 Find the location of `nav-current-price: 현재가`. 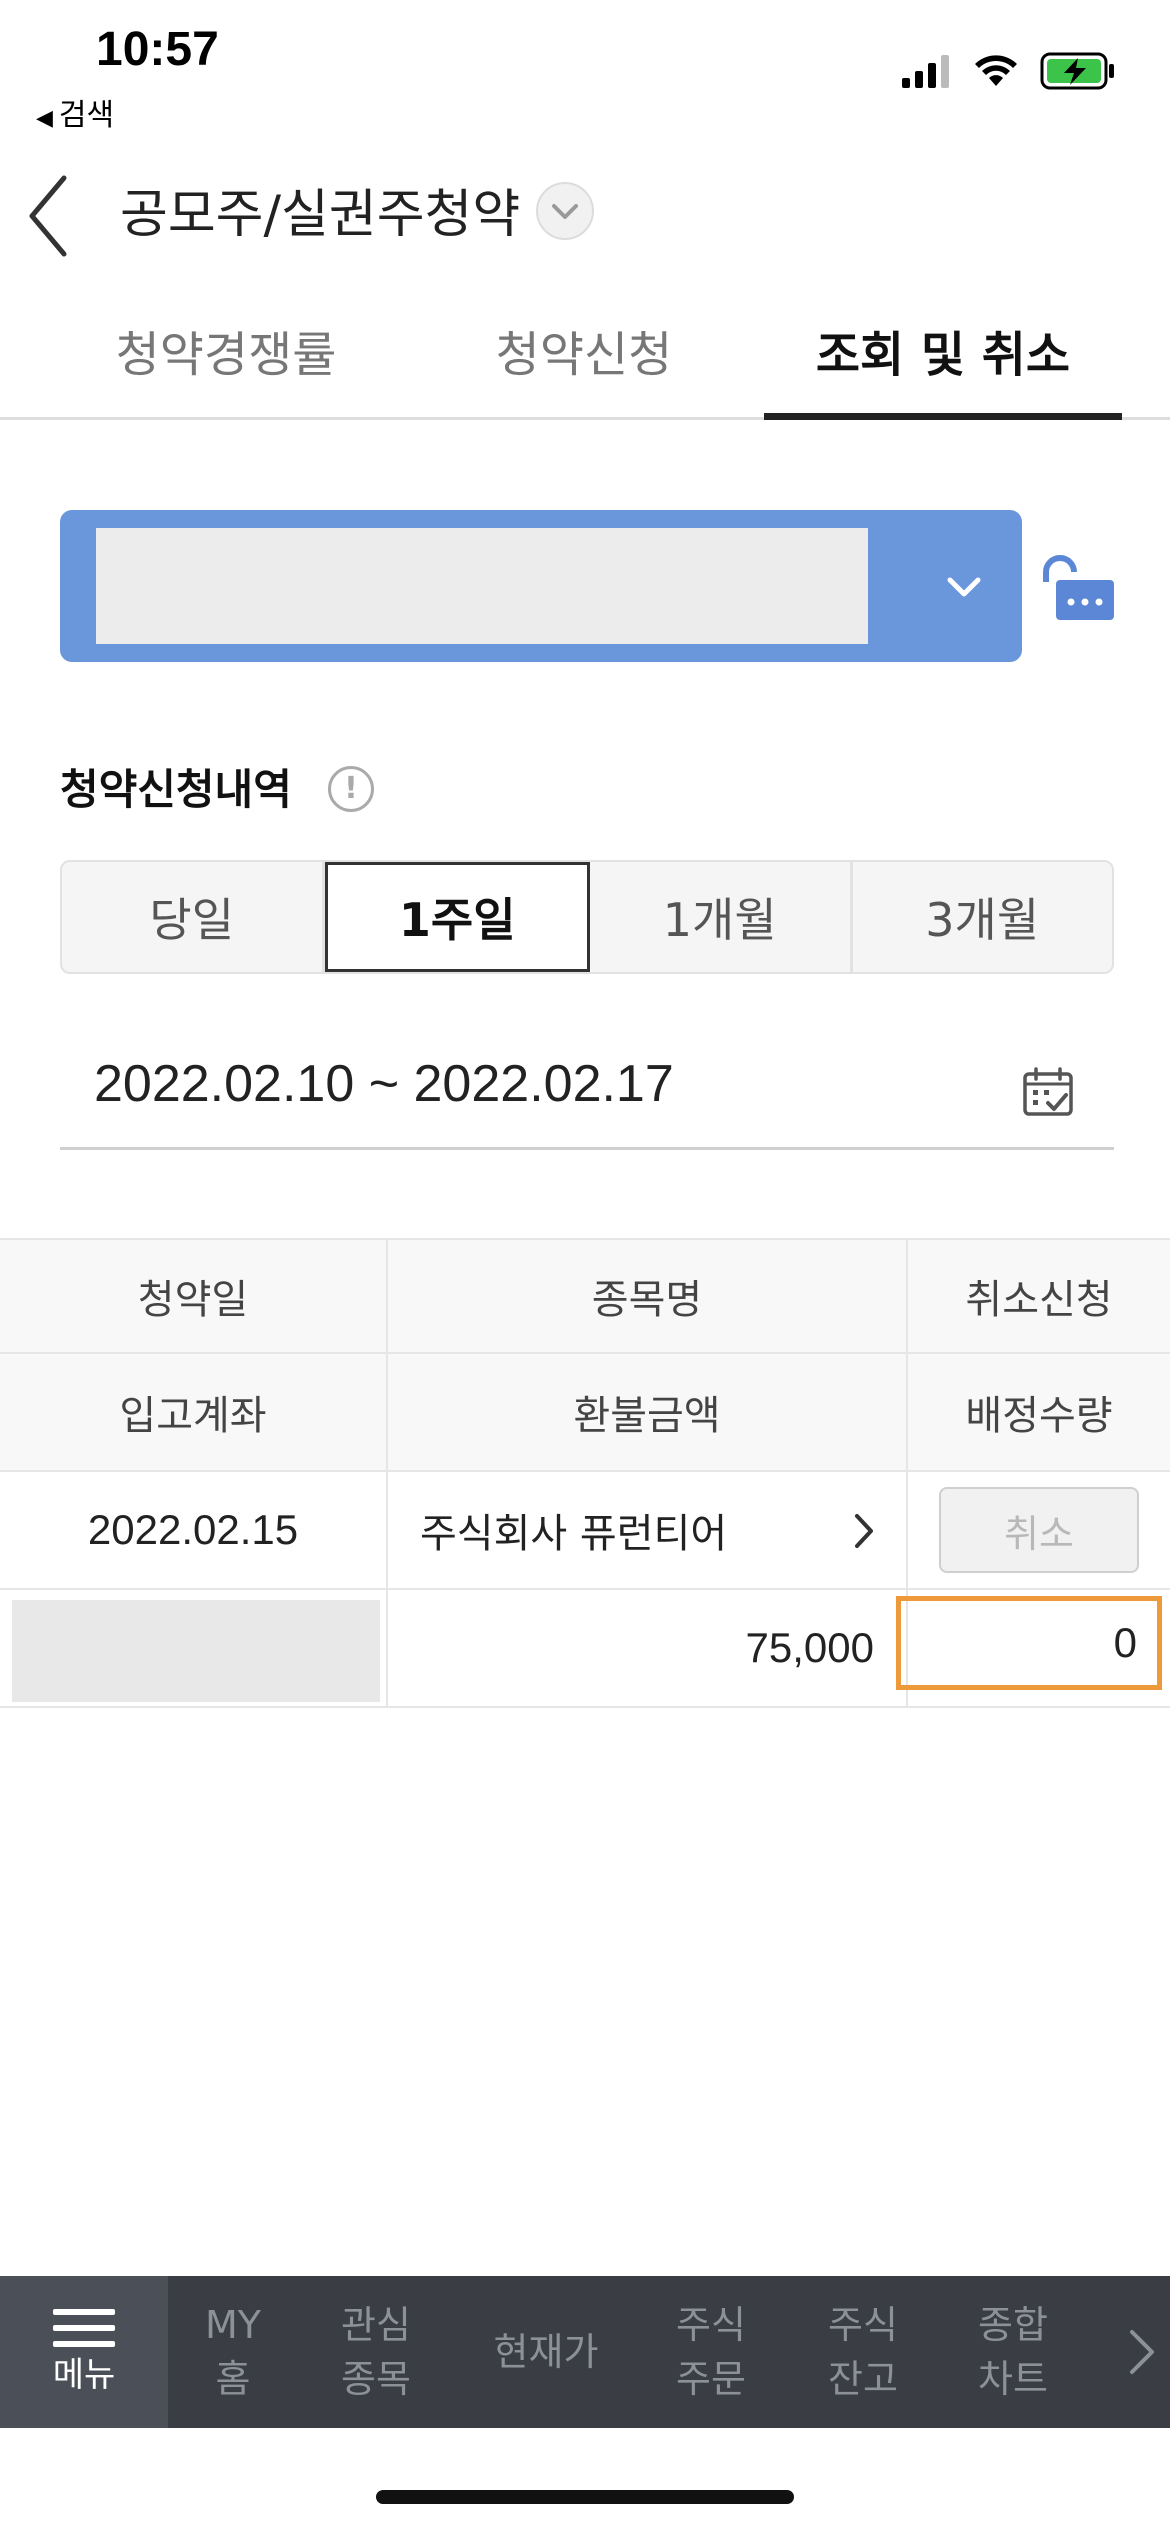

nav-current-price: 현재가 is located at coordinates (546, 2352).